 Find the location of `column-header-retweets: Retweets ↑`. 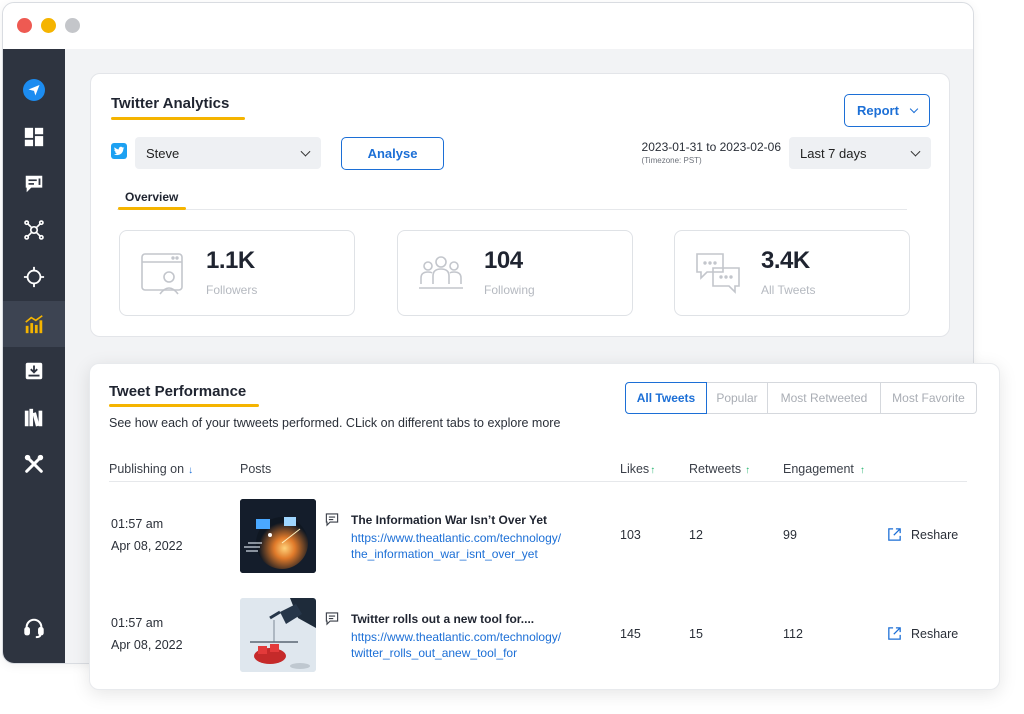

column-header-retweets: Retweets ↑ is located at coordinates (719, 469).